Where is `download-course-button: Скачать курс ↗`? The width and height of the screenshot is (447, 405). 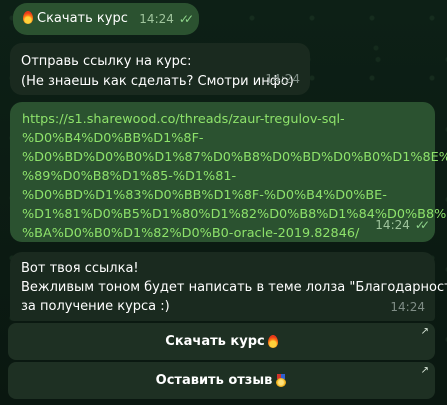
download-course-button: Скачать курс ↗ is located at coordinates (221, 341).